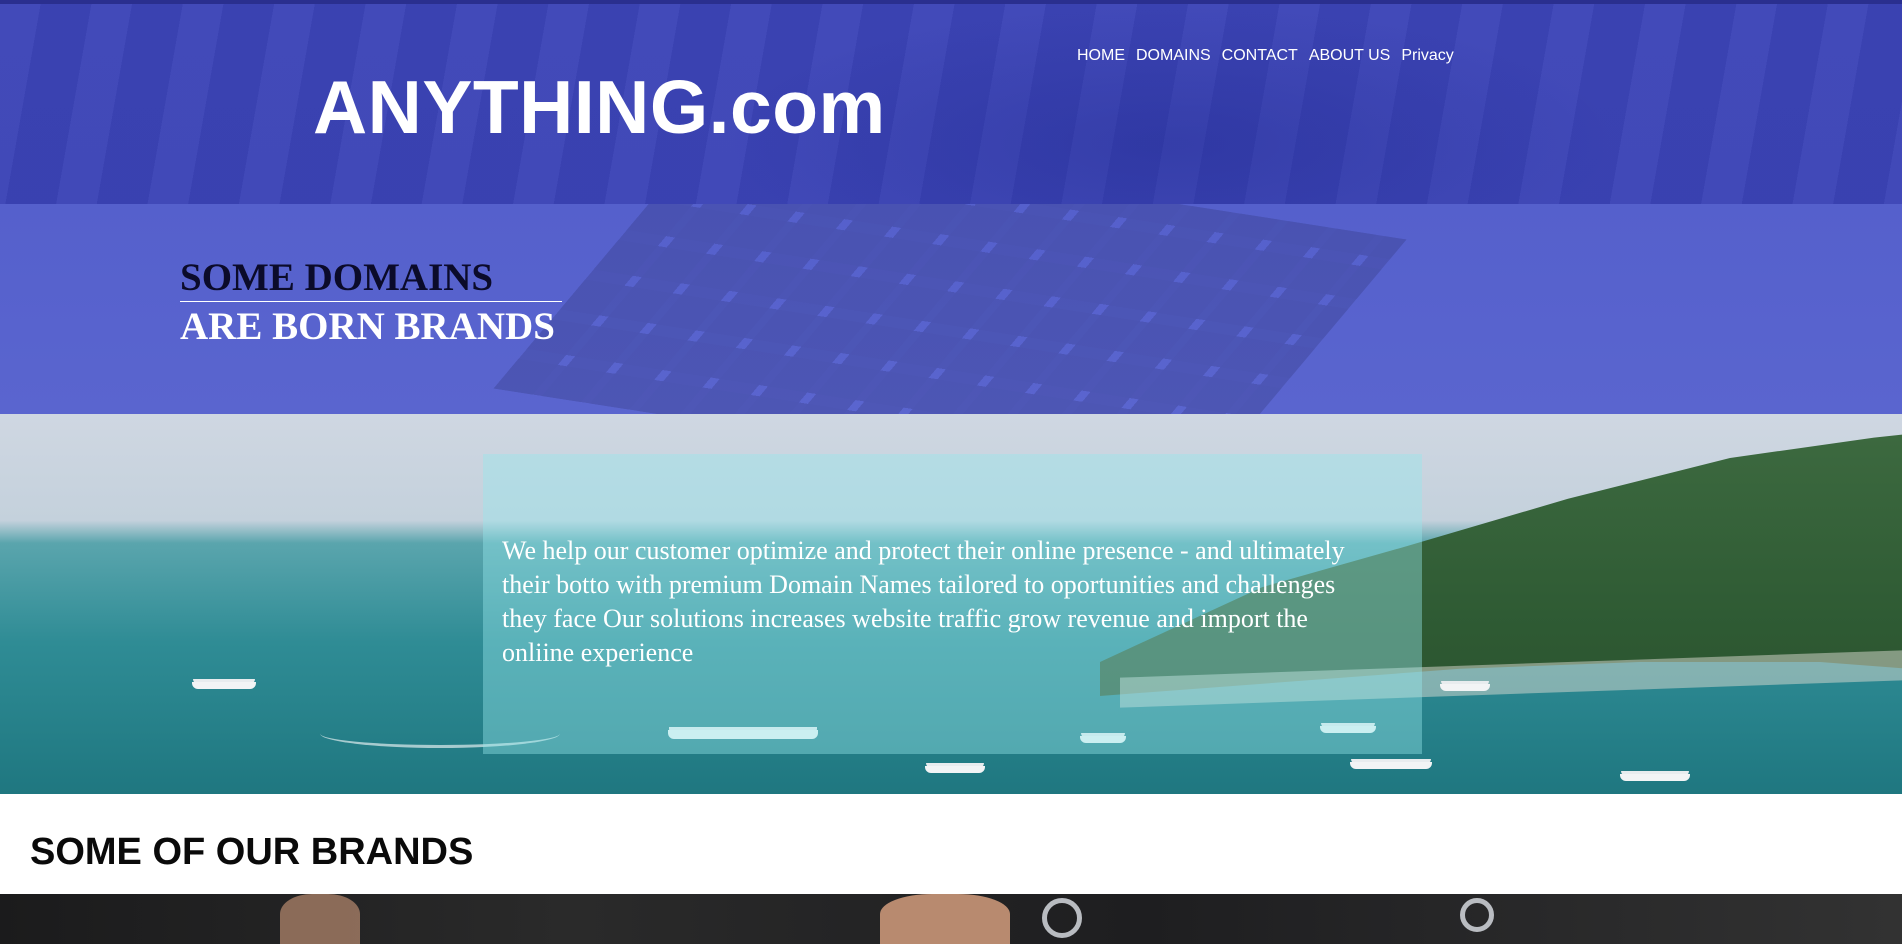 This screenshot has height=944, width=1902. I want to click on hero-heading-line-2: ARE BORN BRANDS, so click(367, 326).